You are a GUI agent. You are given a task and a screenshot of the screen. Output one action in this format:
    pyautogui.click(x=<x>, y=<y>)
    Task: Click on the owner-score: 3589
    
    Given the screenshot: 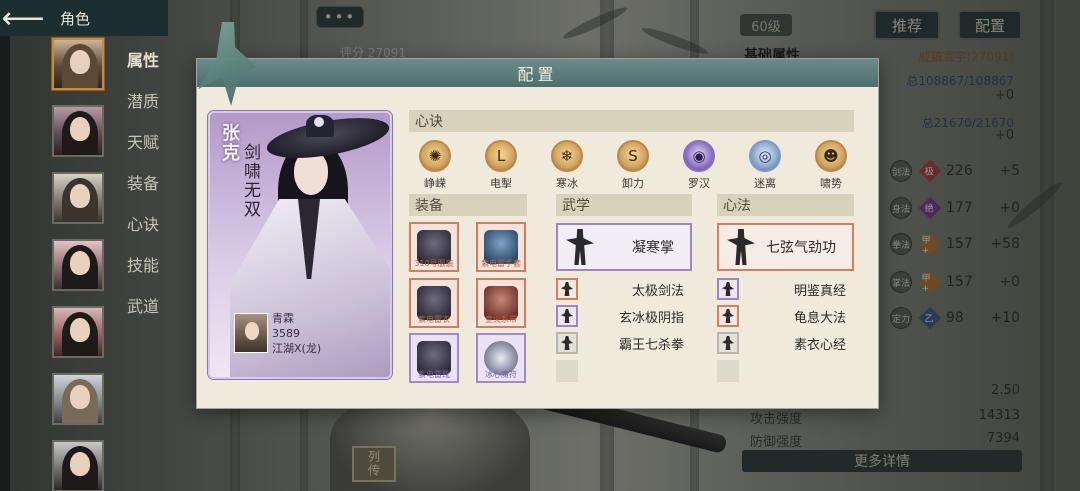 What is the action you would take?
    pyautogui.click(x=286, y=333)
    